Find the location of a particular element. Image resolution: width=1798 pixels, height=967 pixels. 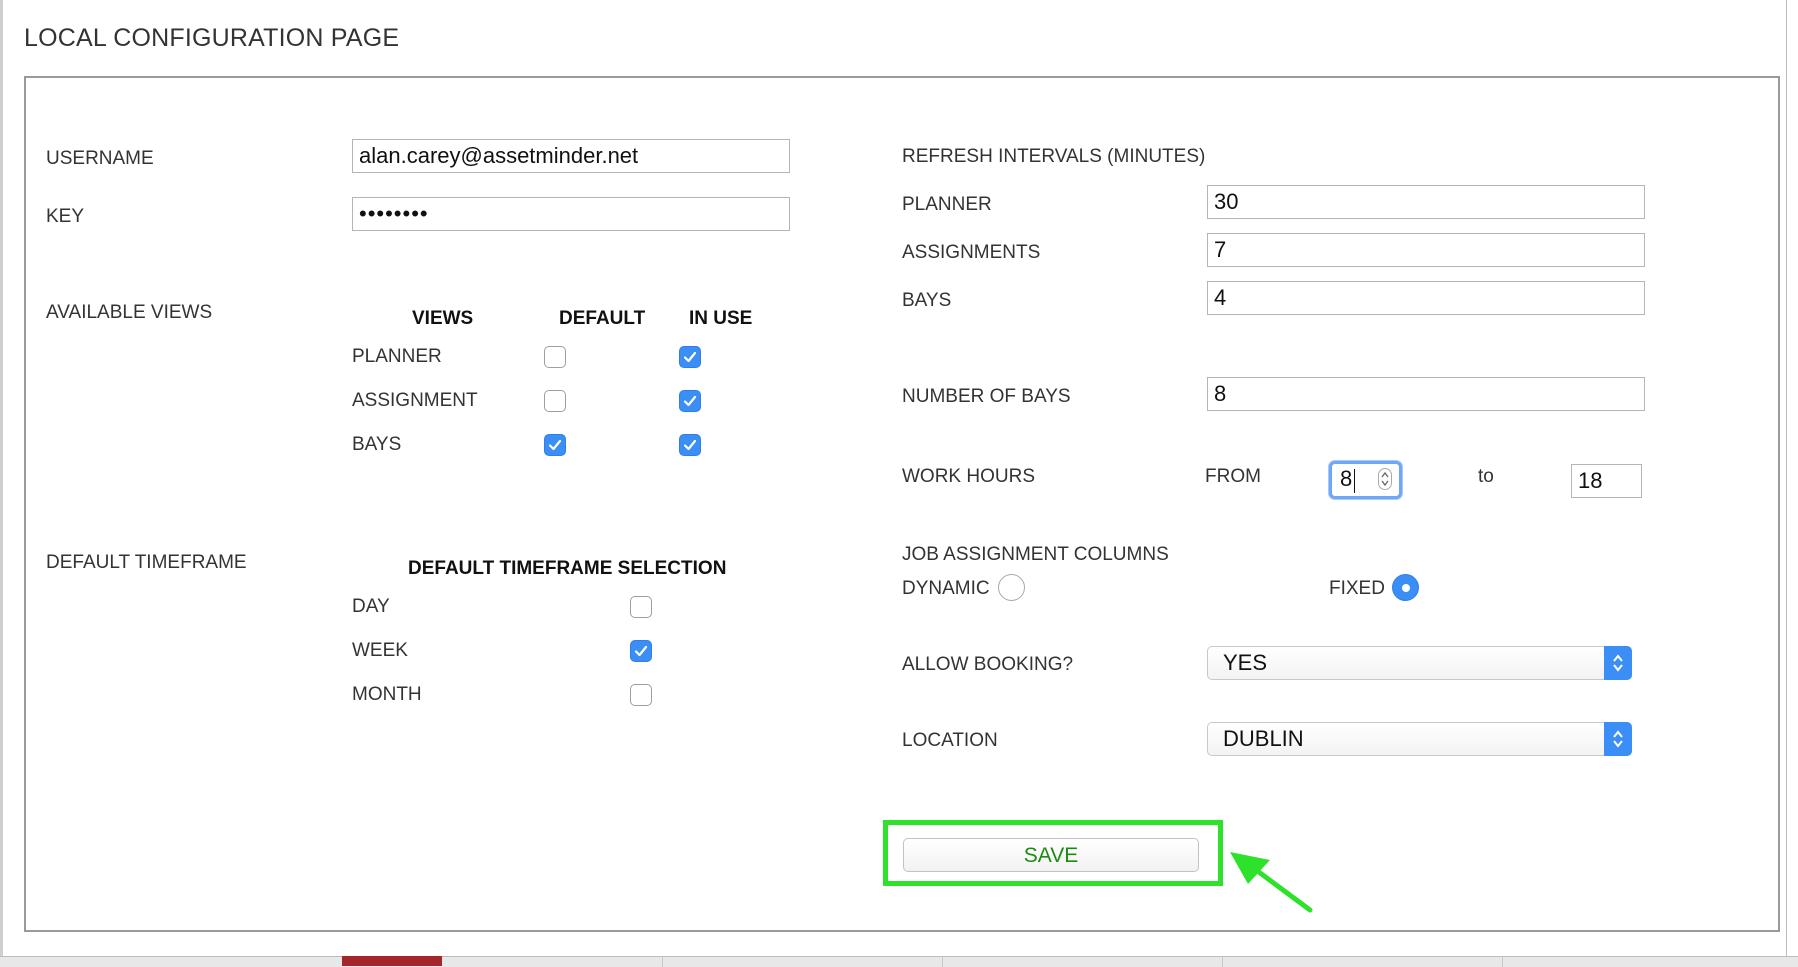

text-cursor is located at coordinates (1354, 481).